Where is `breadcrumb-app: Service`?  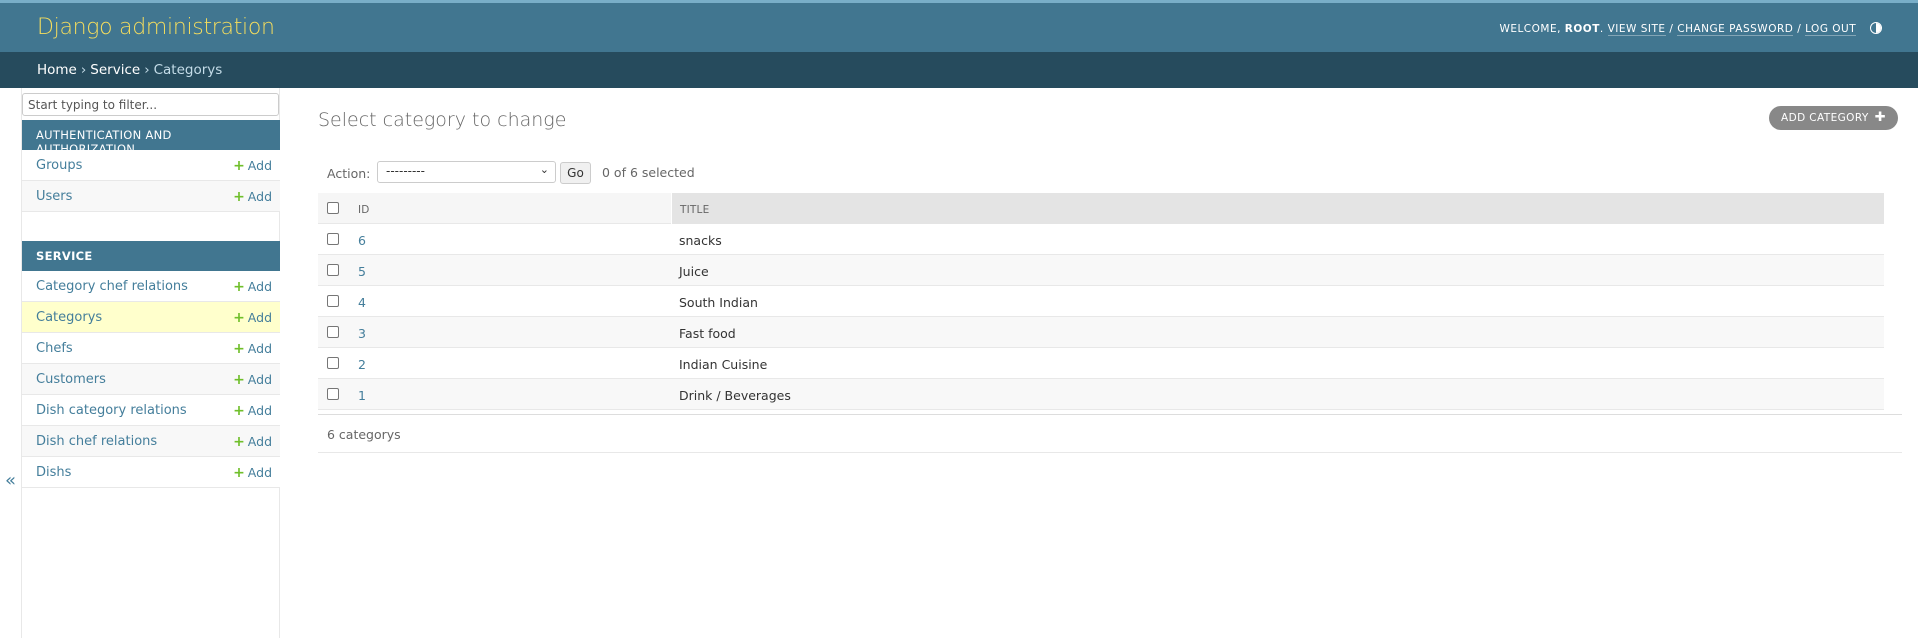 breadcrumb-app: Service is located at coordinates (115, 70).